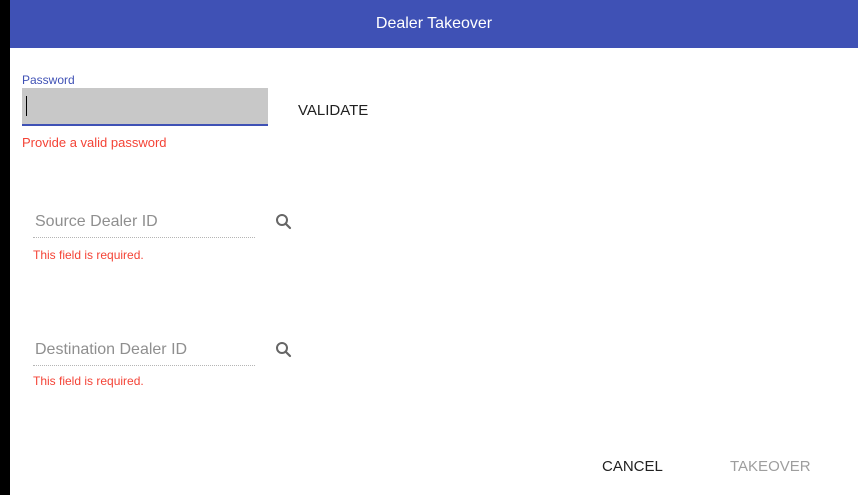 Image resolution: width=858 pixels, height=495 pixels. Describe the element at coordinates (5, 247) in the screenshot. I see `window-frame-edge` at that location.